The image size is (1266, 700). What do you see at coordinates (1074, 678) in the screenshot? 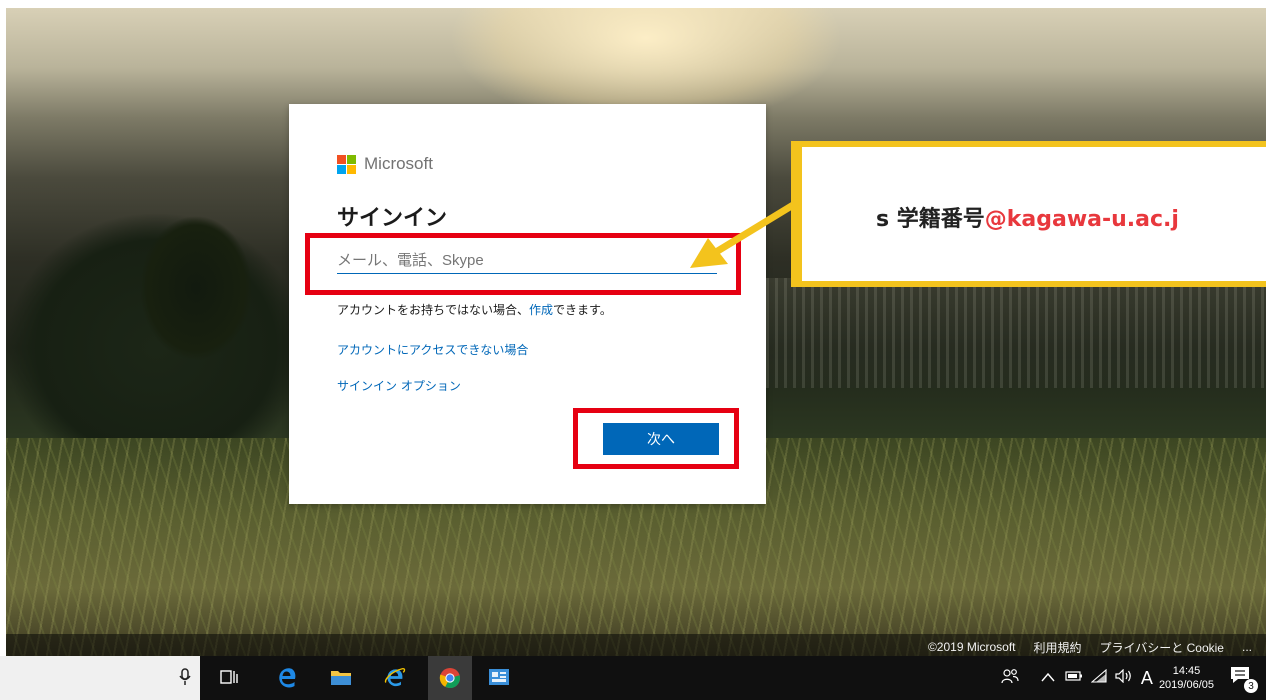
I see `battery-icon` at bounding box center [1074, 678].